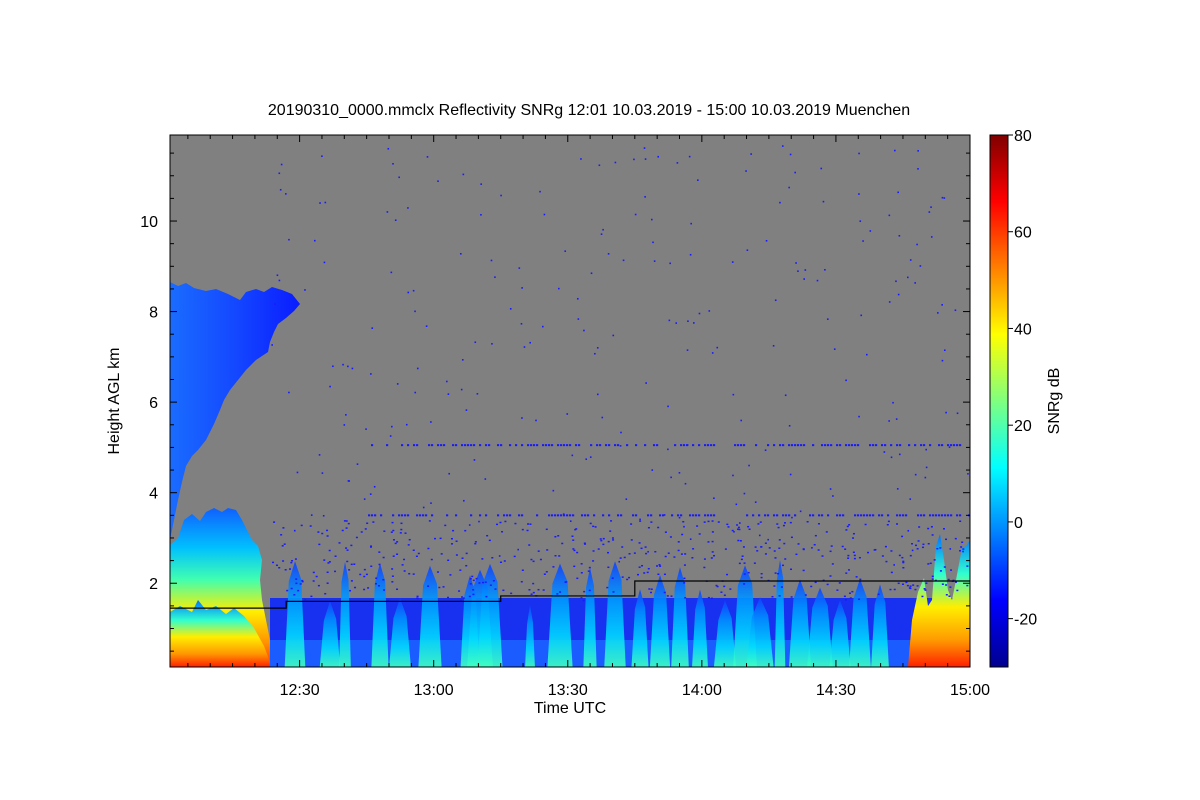  I want to click on y-tick-label: 10, so click(149, 222).